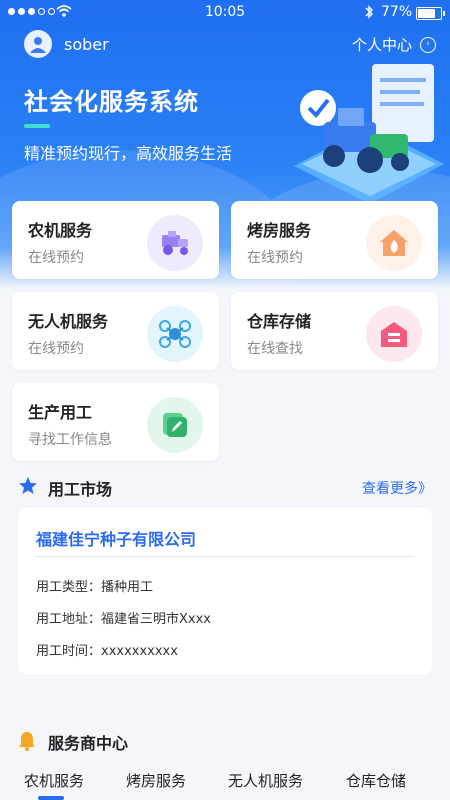 The height and width of the screenshot is (800, 450). Describe the element at coordinates (115, 422) in the screenshot. I see `service-card-labor: 生产用工 寻找工作信息` at that location.